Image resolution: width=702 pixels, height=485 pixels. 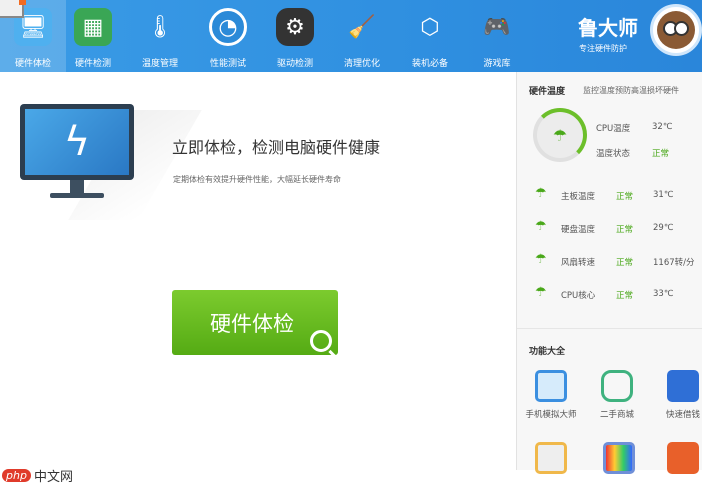 What do you see at coordinates (228, 27) in the screenshot?
I see `speedometer-icon: ◔` at bounding box center [228, 27].